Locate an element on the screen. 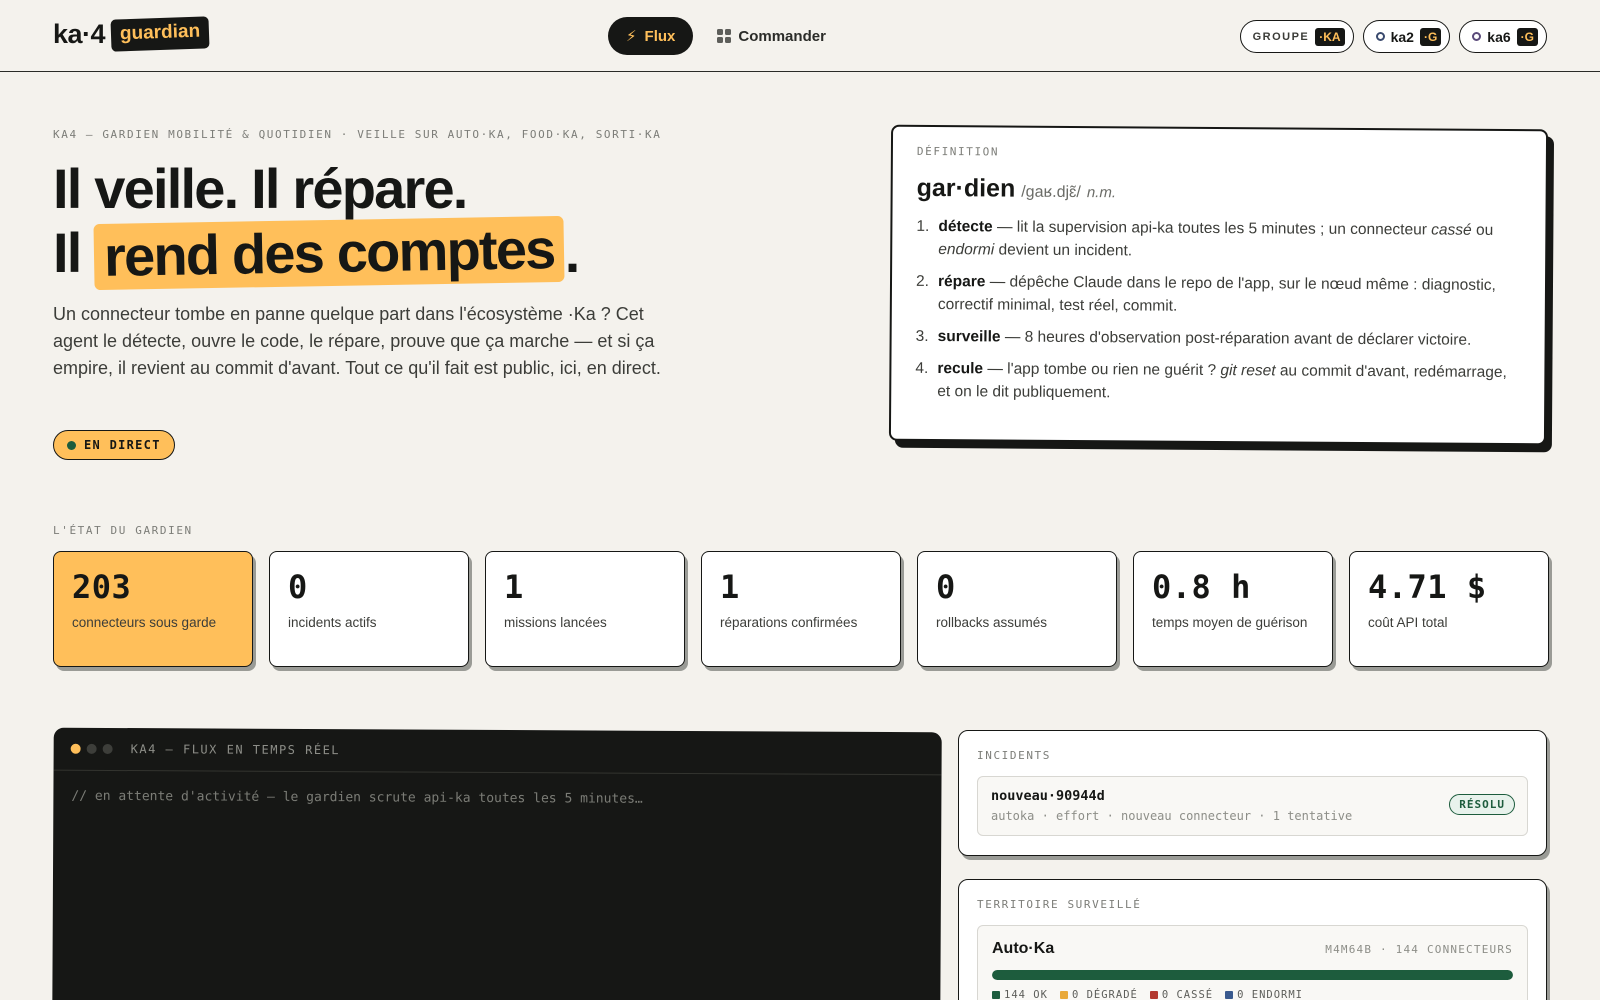  health-legend: 144 OK 0 DÉGRADÉ 0 CASSÉ 0 ENDORMI is located at coordinates (1252, 994).